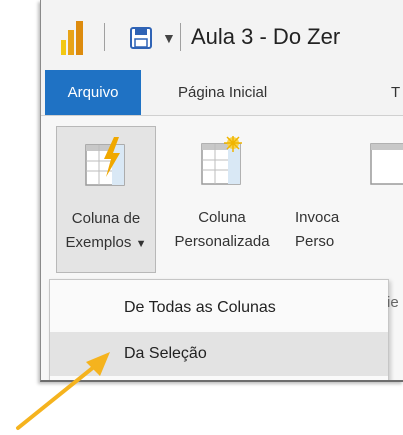 The height and width of the screenshot is (435, 403). What do you see at coordinates (106, 199) in the screenshot?
I see `column-from-examples-button: Coluna de Exemplos ▼` at bounding box center [106, 199].